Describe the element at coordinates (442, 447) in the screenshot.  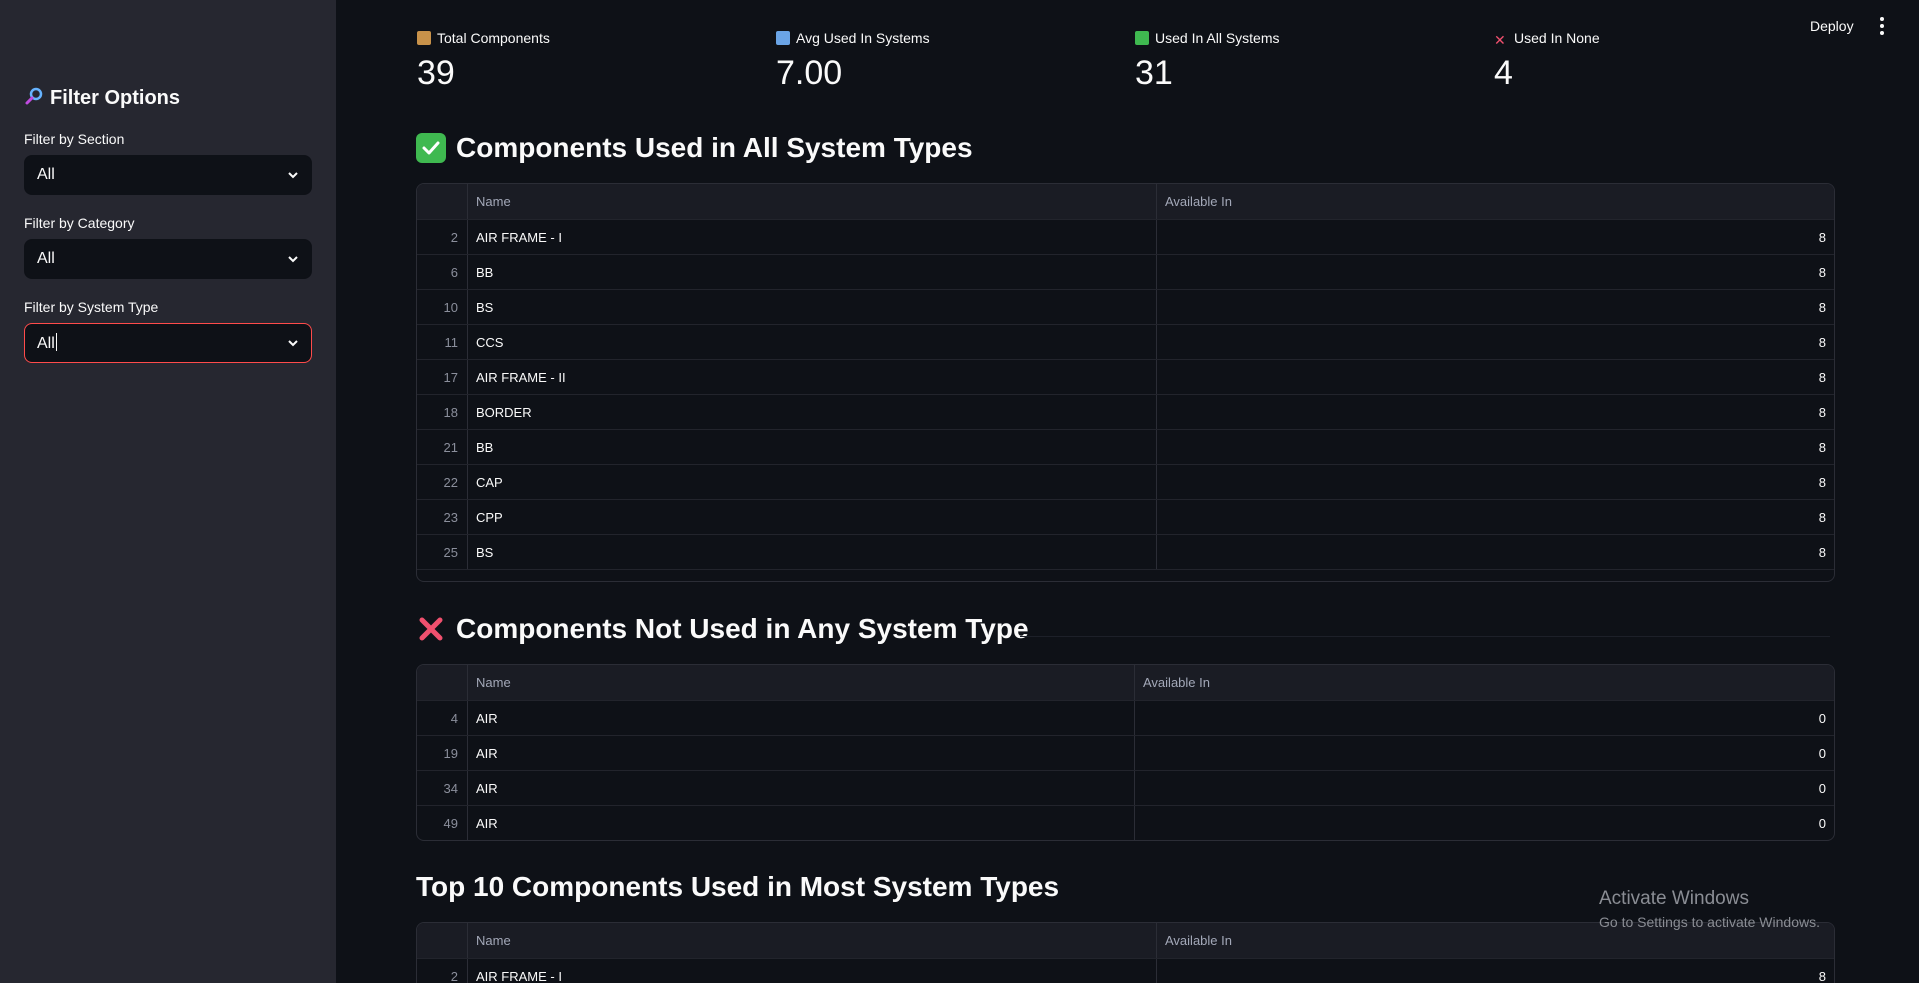
I see `row-index: 21` at that location.